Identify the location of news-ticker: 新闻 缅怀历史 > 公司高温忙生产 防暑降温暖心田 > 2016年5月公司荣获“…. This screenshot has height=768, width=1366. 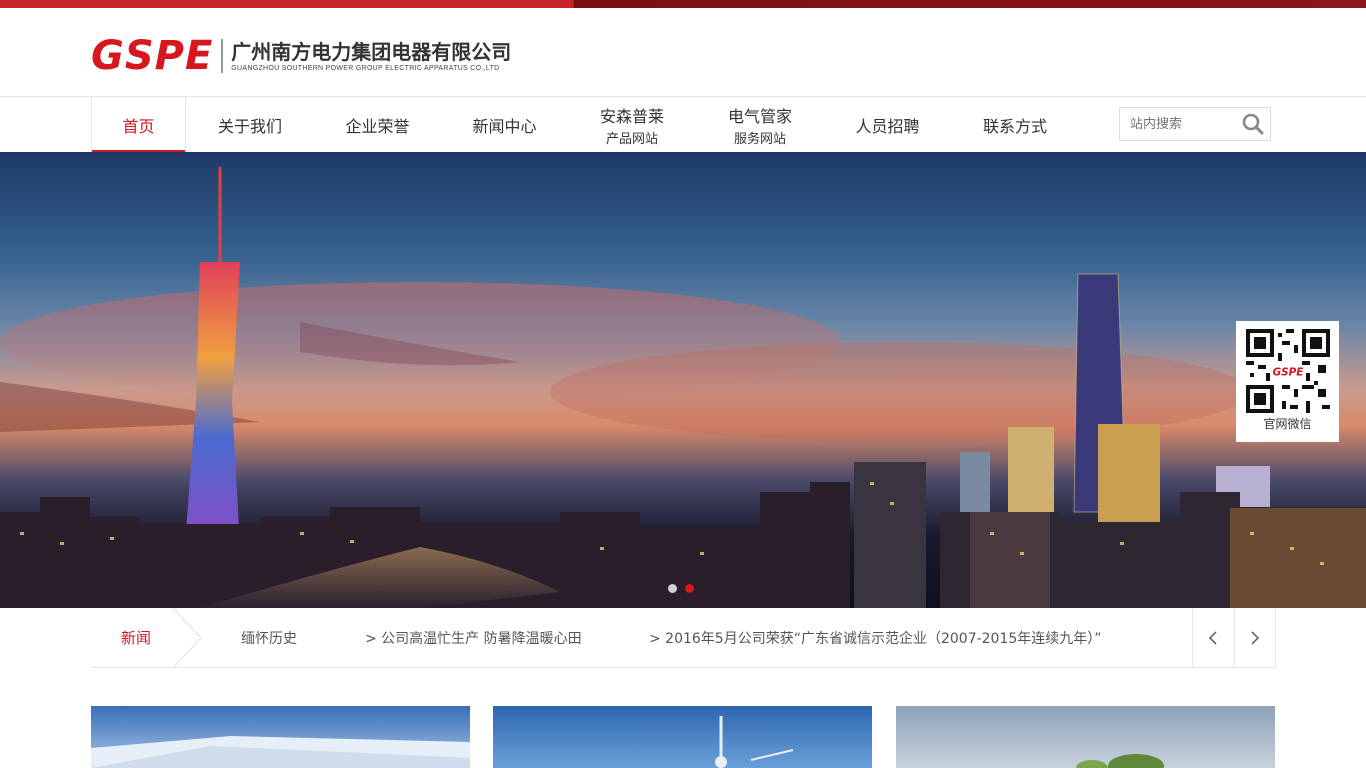
(683, 638).